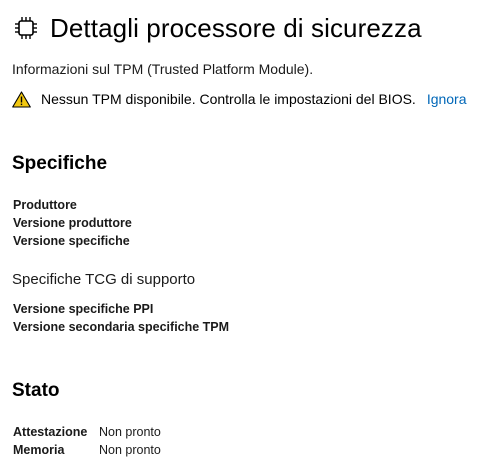  Describe the element at coordinates (104, 279) in the screenshot. I see `tcg-heading: Specifiche TCG di supporto` at that location.